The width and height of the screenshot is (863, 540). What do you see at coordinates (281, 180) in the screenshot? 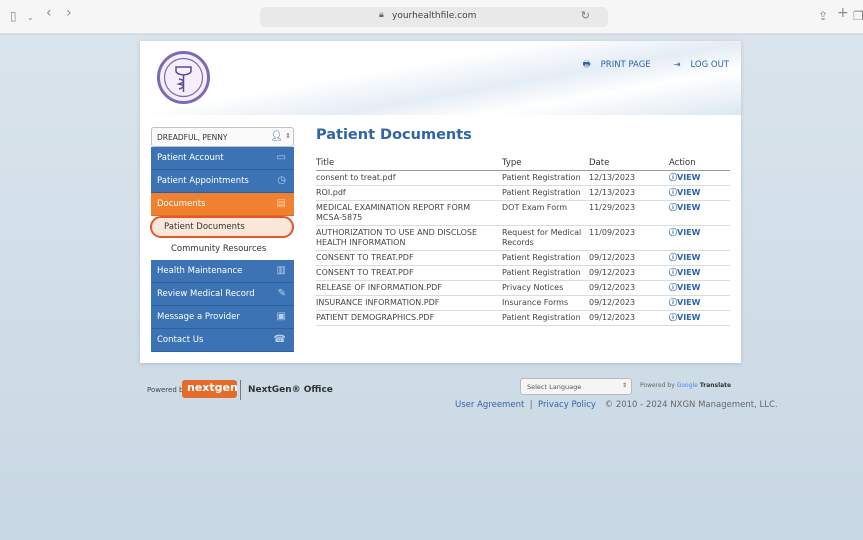
I see `clock-icon: ◷` at bounding box center [281, 180].